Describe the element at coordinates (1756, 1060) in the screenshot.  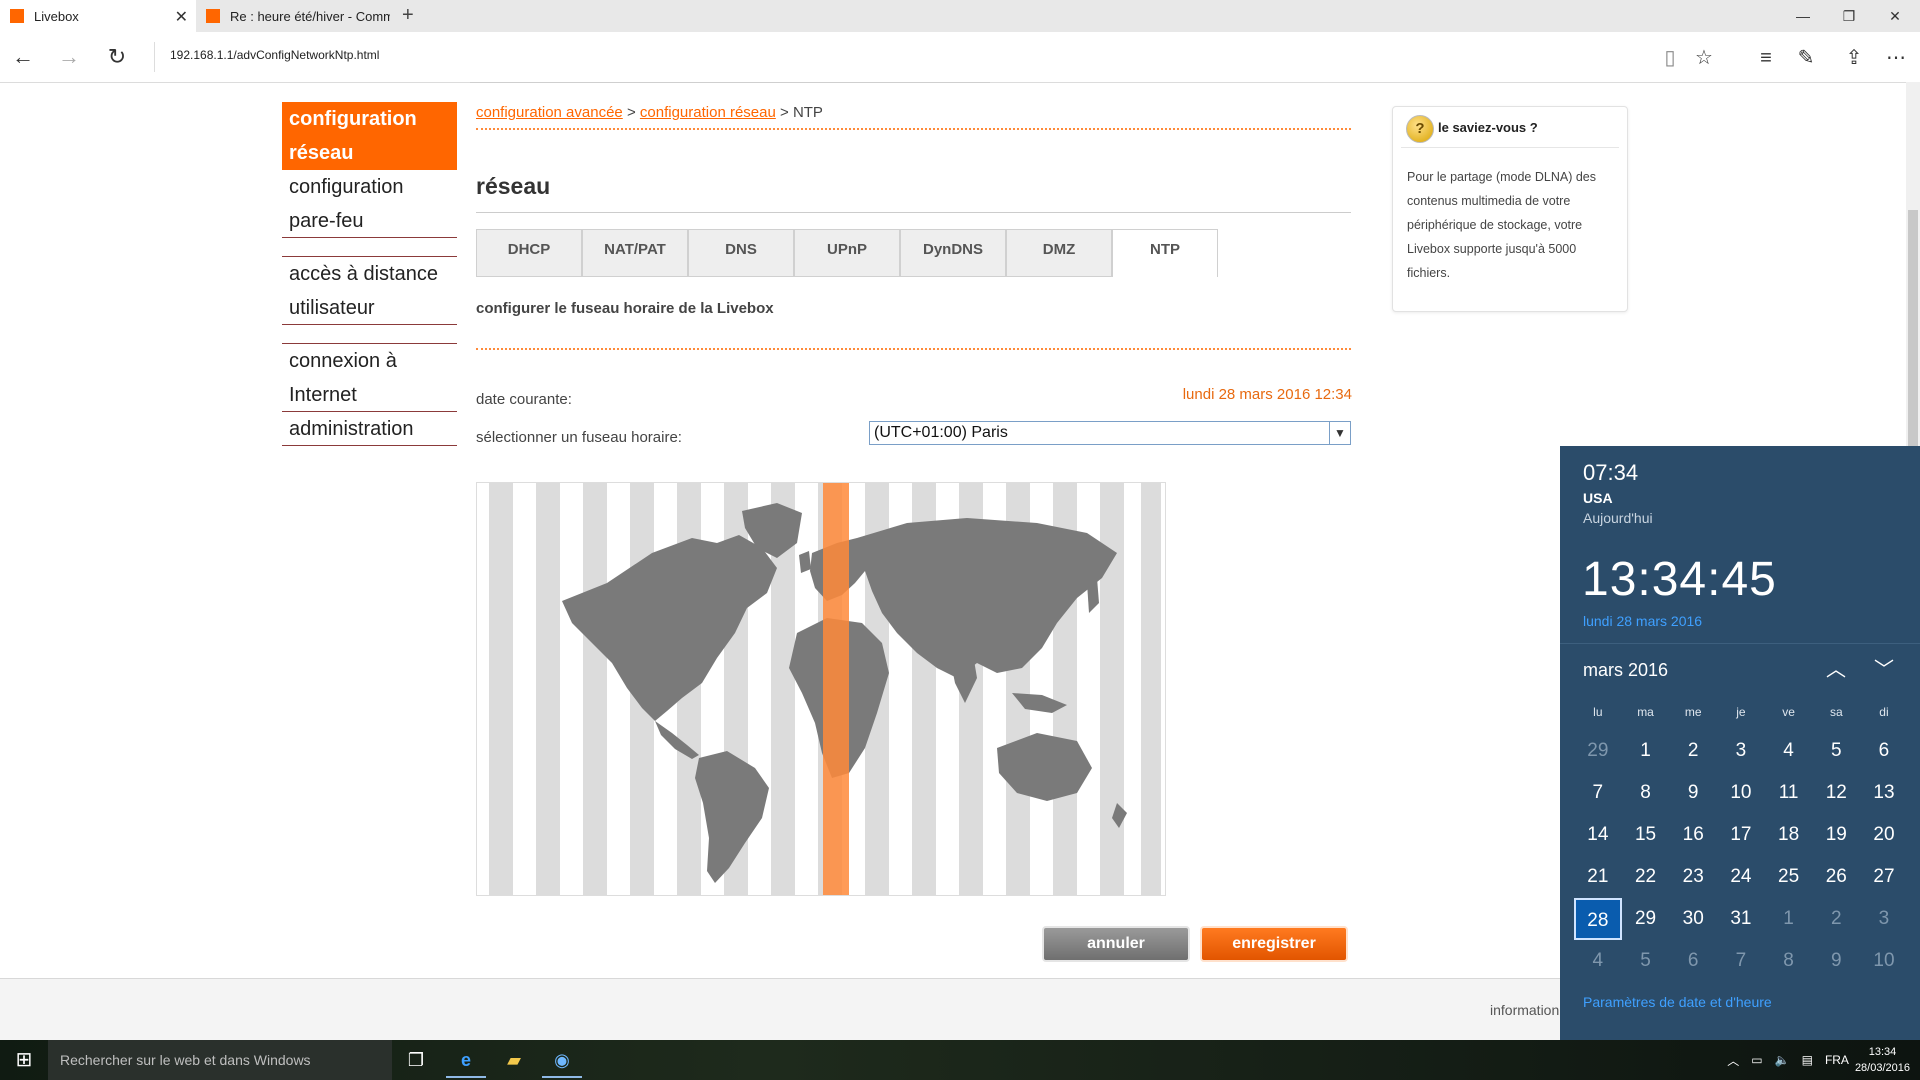
I see `network-icon: ▭` at that location.